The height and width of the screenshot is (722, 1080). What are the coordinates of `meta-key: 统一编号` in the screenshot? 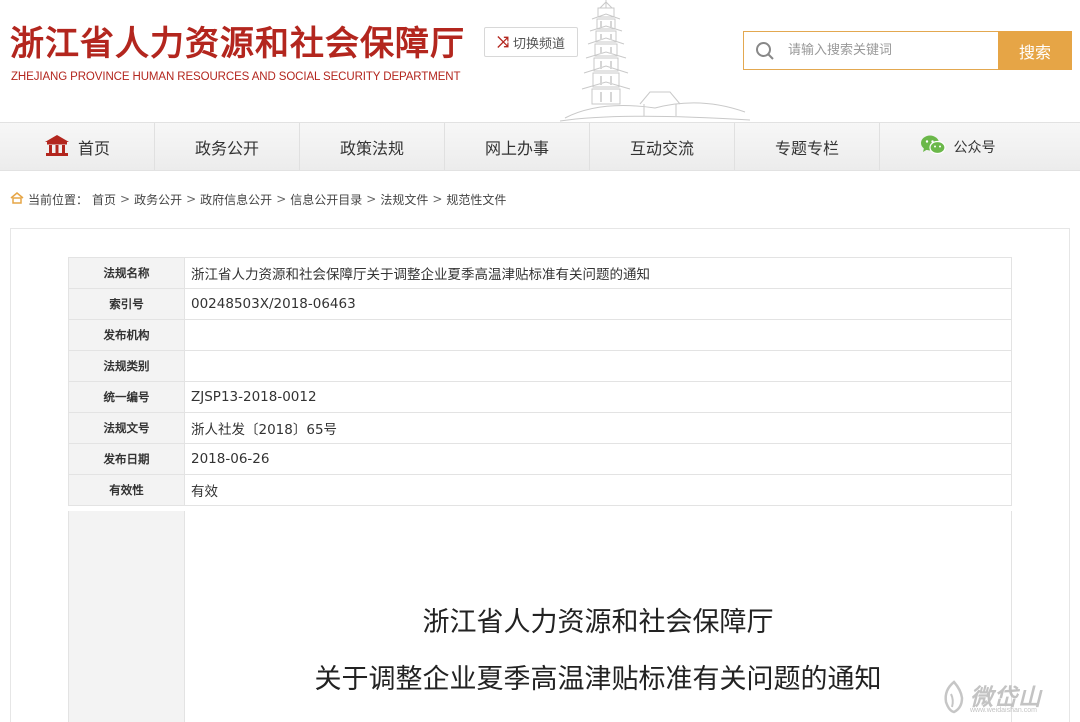 It's located at (126, 397).